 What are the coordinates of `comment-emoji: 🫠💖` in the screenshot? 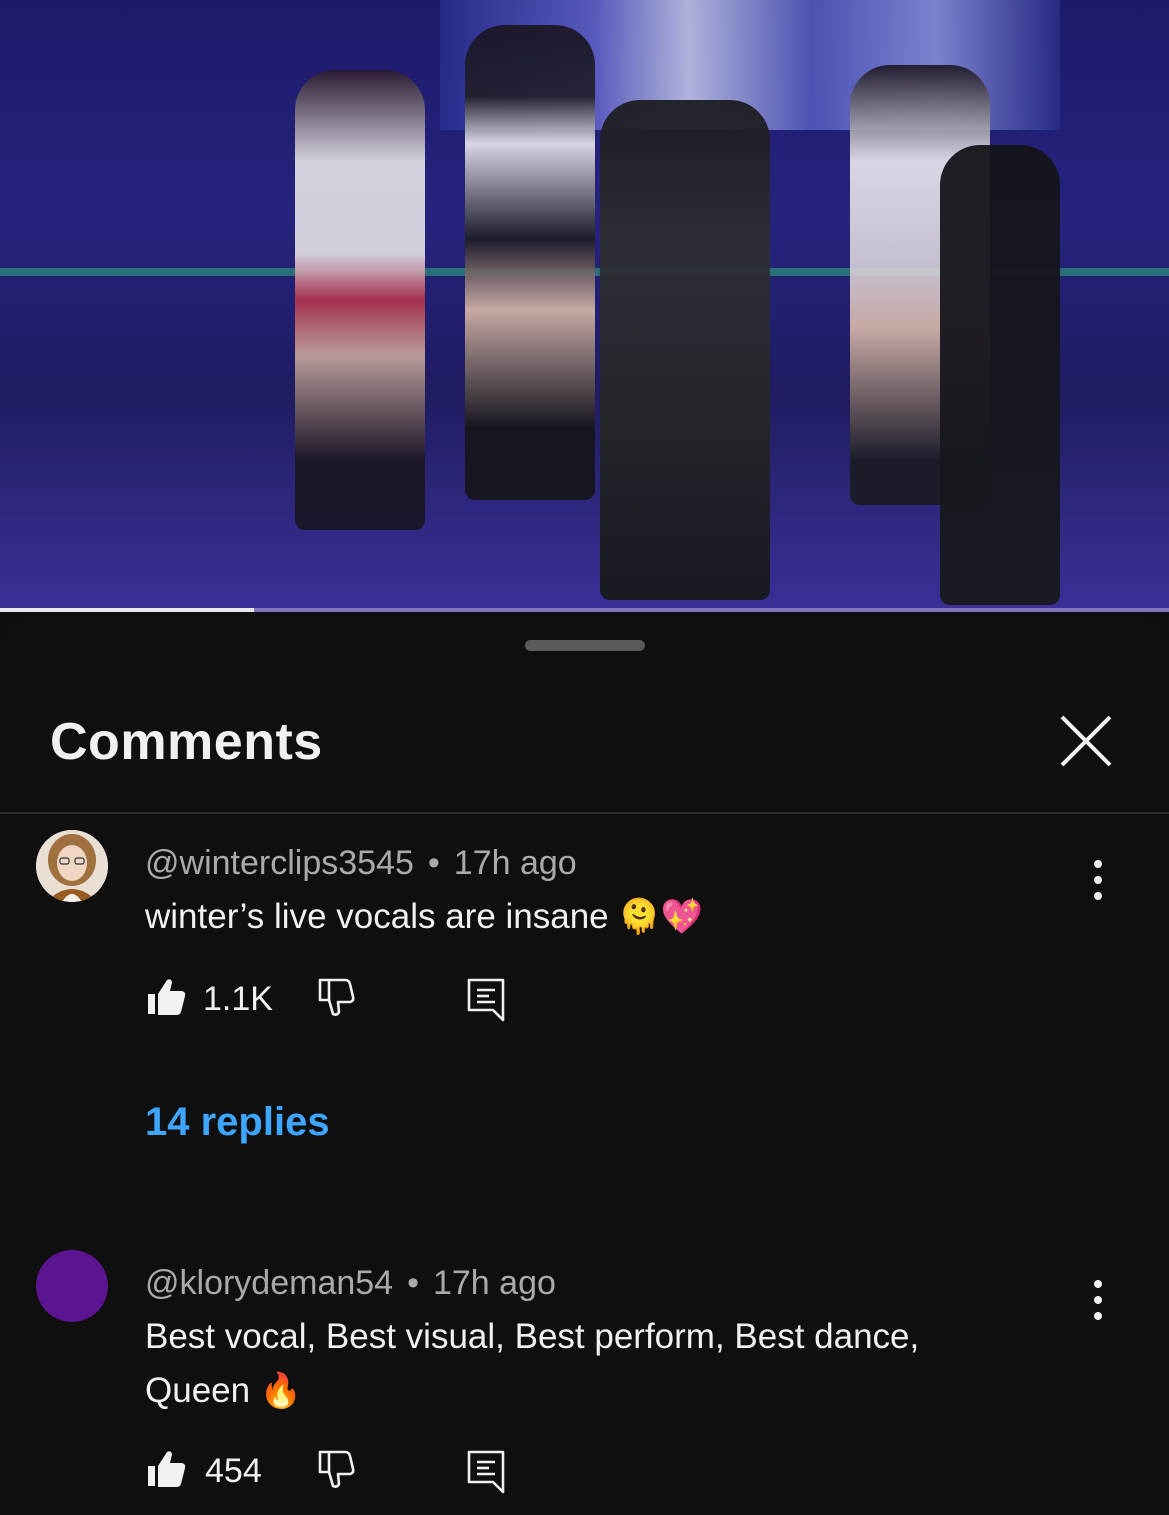 It's located at (661, 917).